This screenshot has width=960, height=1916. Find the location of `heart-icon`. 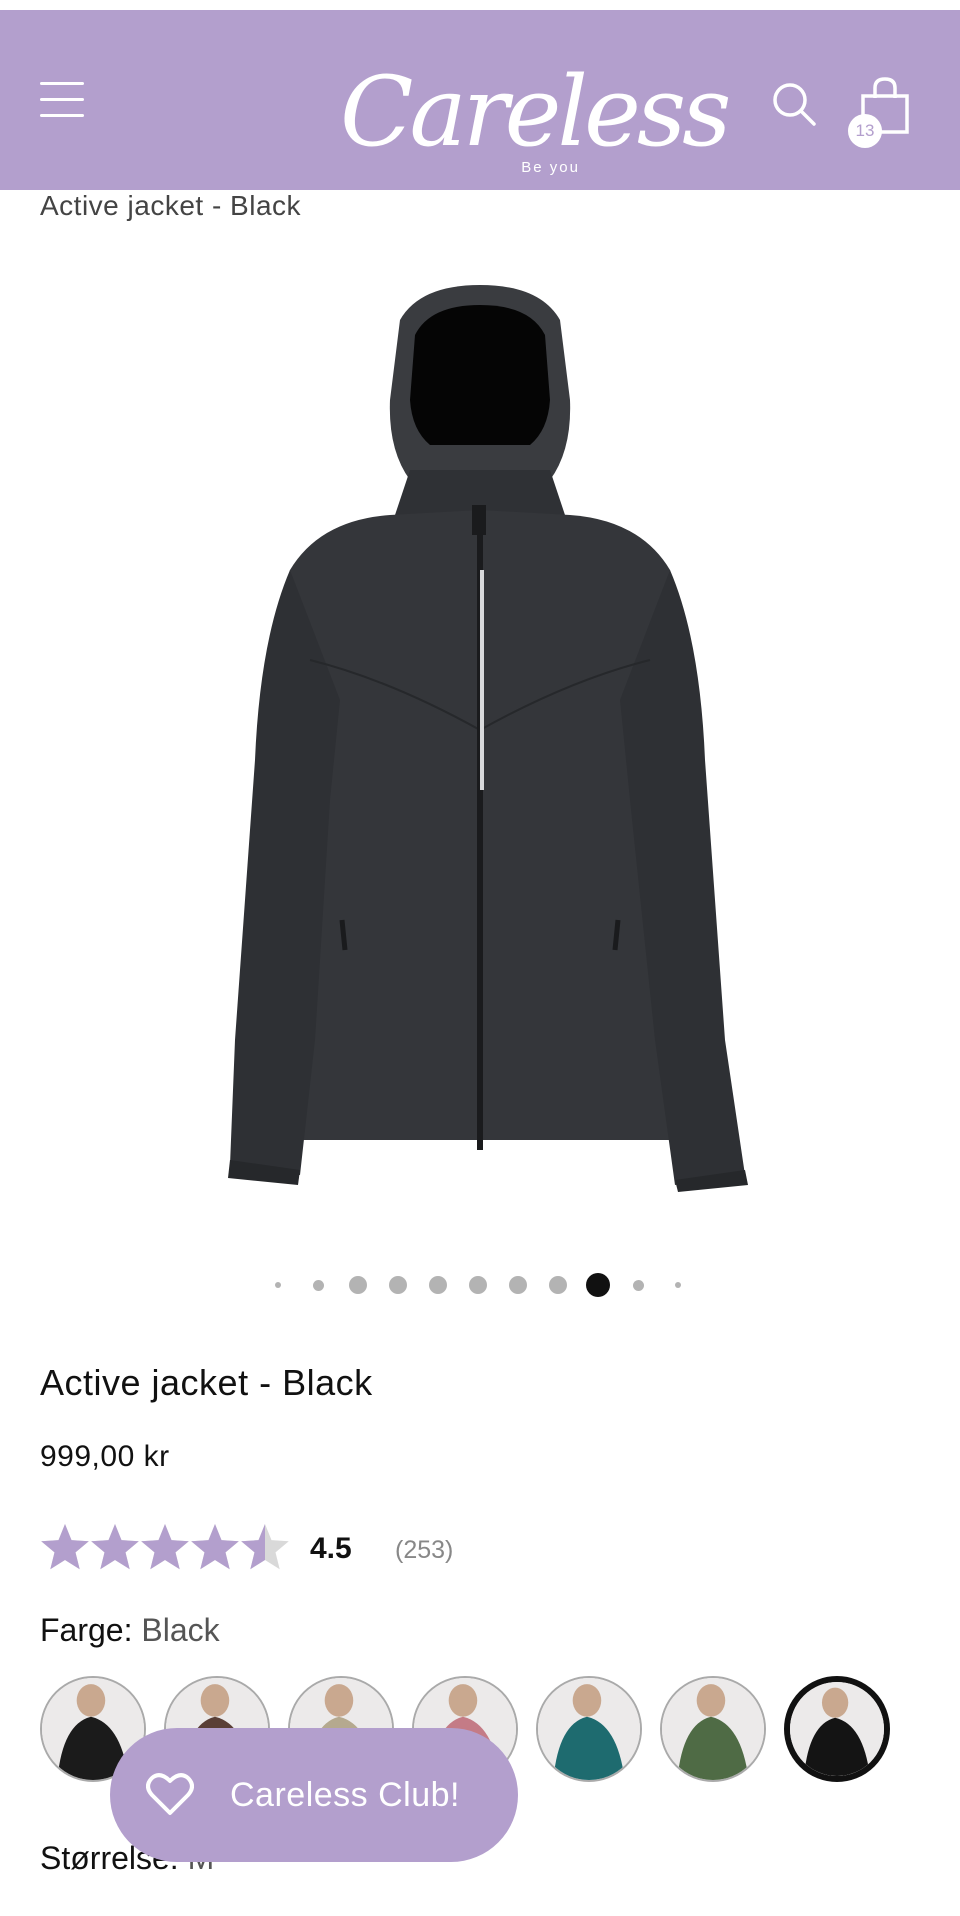

heart-icon is located at coordinates (170, 1794).